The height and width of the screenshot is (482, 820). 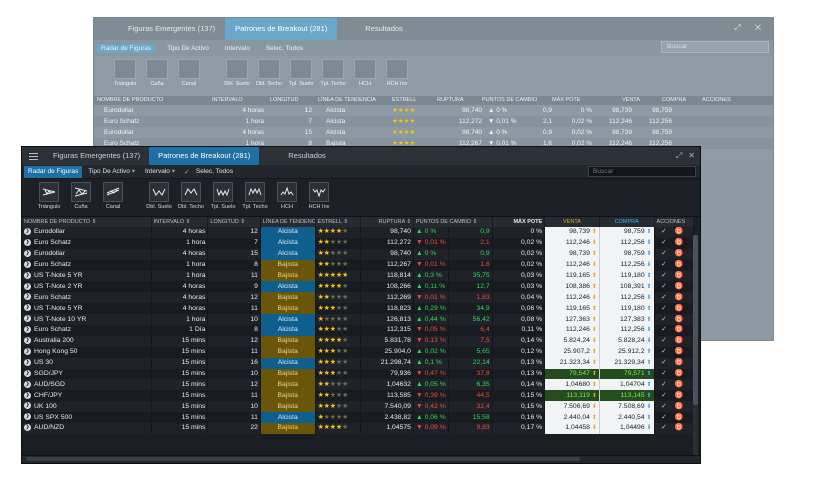 What do you see at coordinates (53, 171) in the screenshot?
I see `radar-figuras-button: Radar de Figuras` at bounding box center [53, 171].